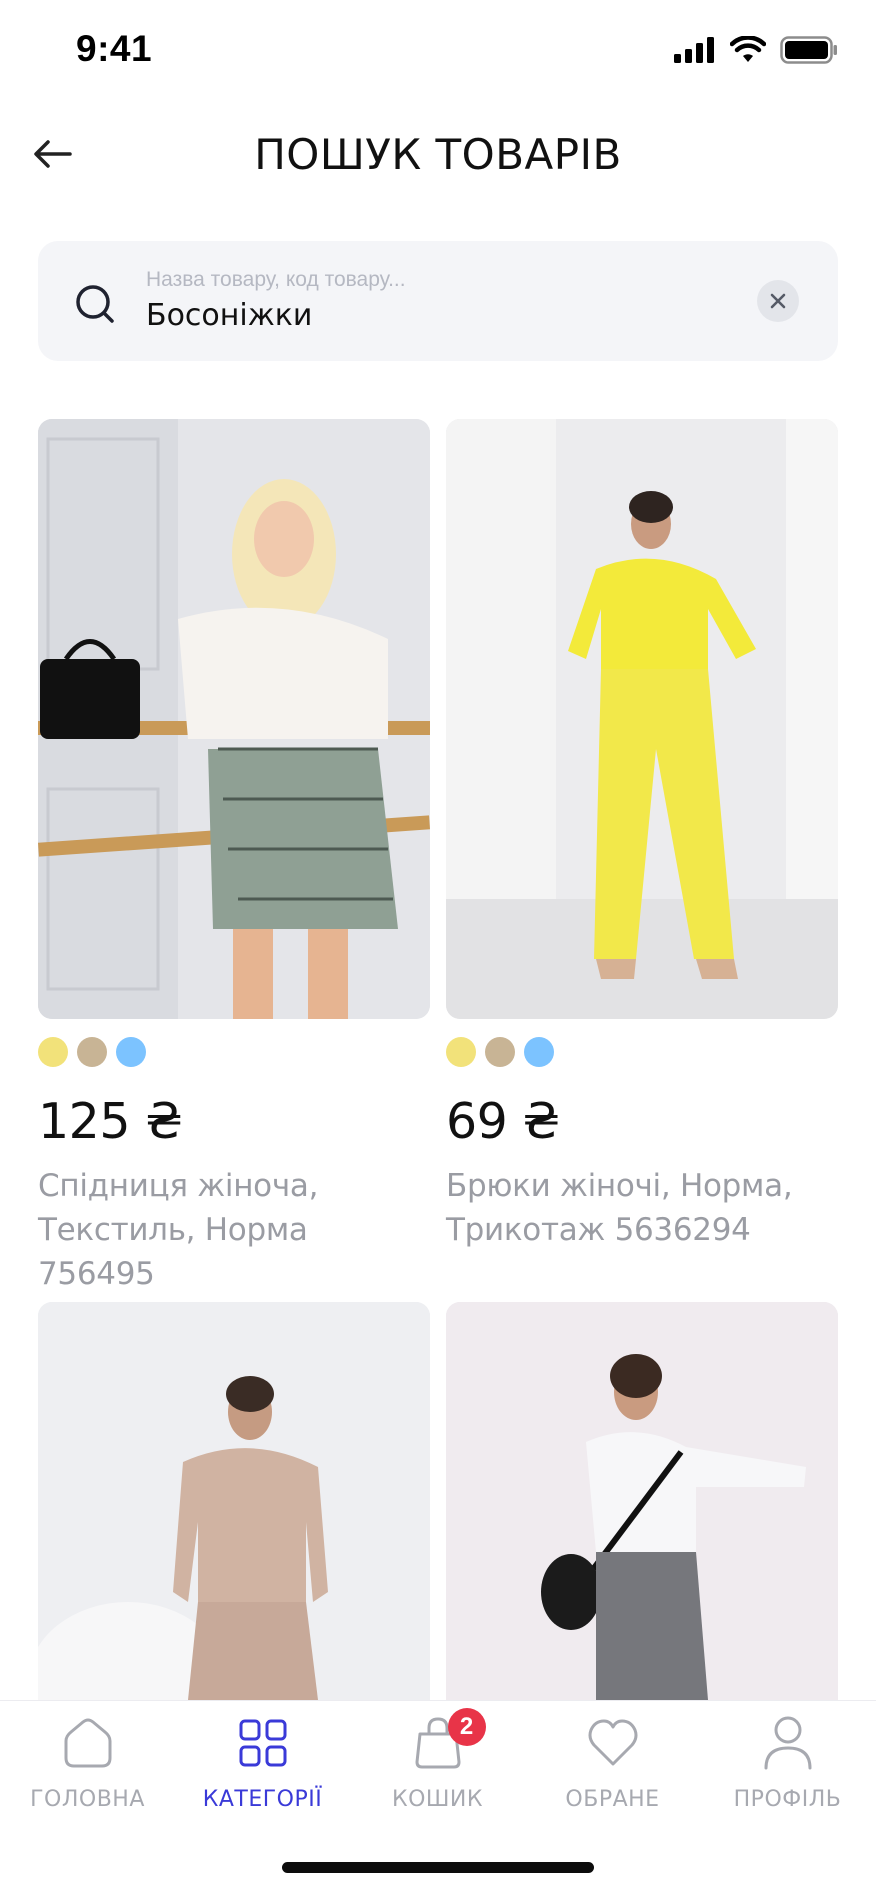 This screenshot has height=1891, width=876. I want to click on status-bar: 9:41, so click(438, 50).